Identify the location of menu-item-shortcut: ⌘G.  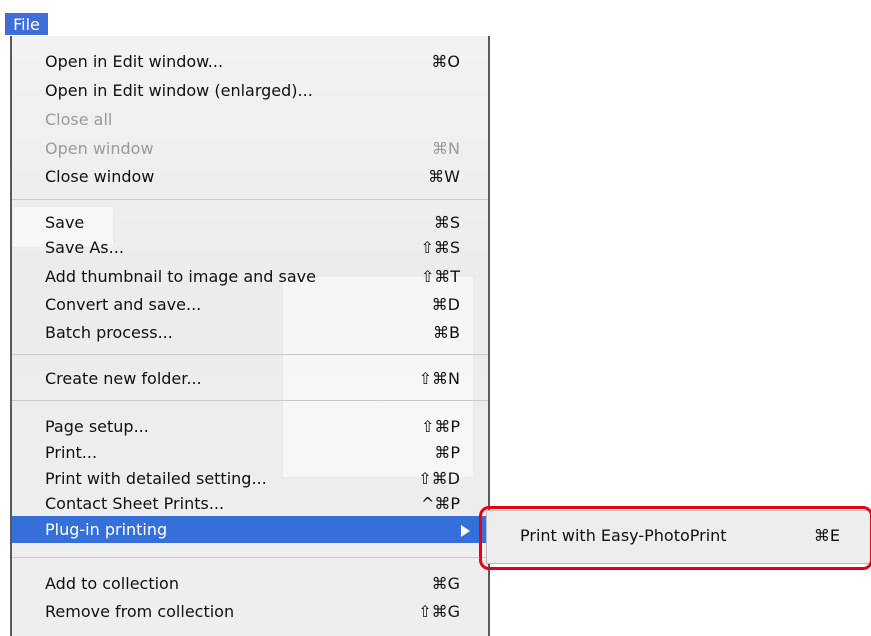
(445, 583).